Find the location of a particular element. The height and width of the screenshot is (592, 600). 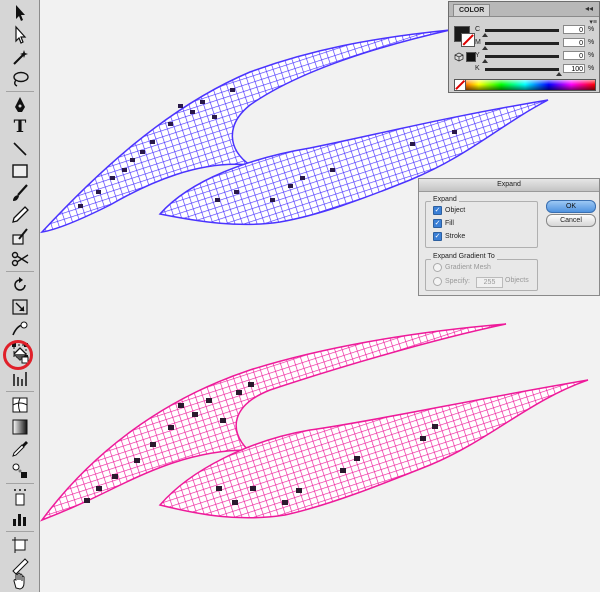

magenta-label: M is located at coordinates (478, 42).